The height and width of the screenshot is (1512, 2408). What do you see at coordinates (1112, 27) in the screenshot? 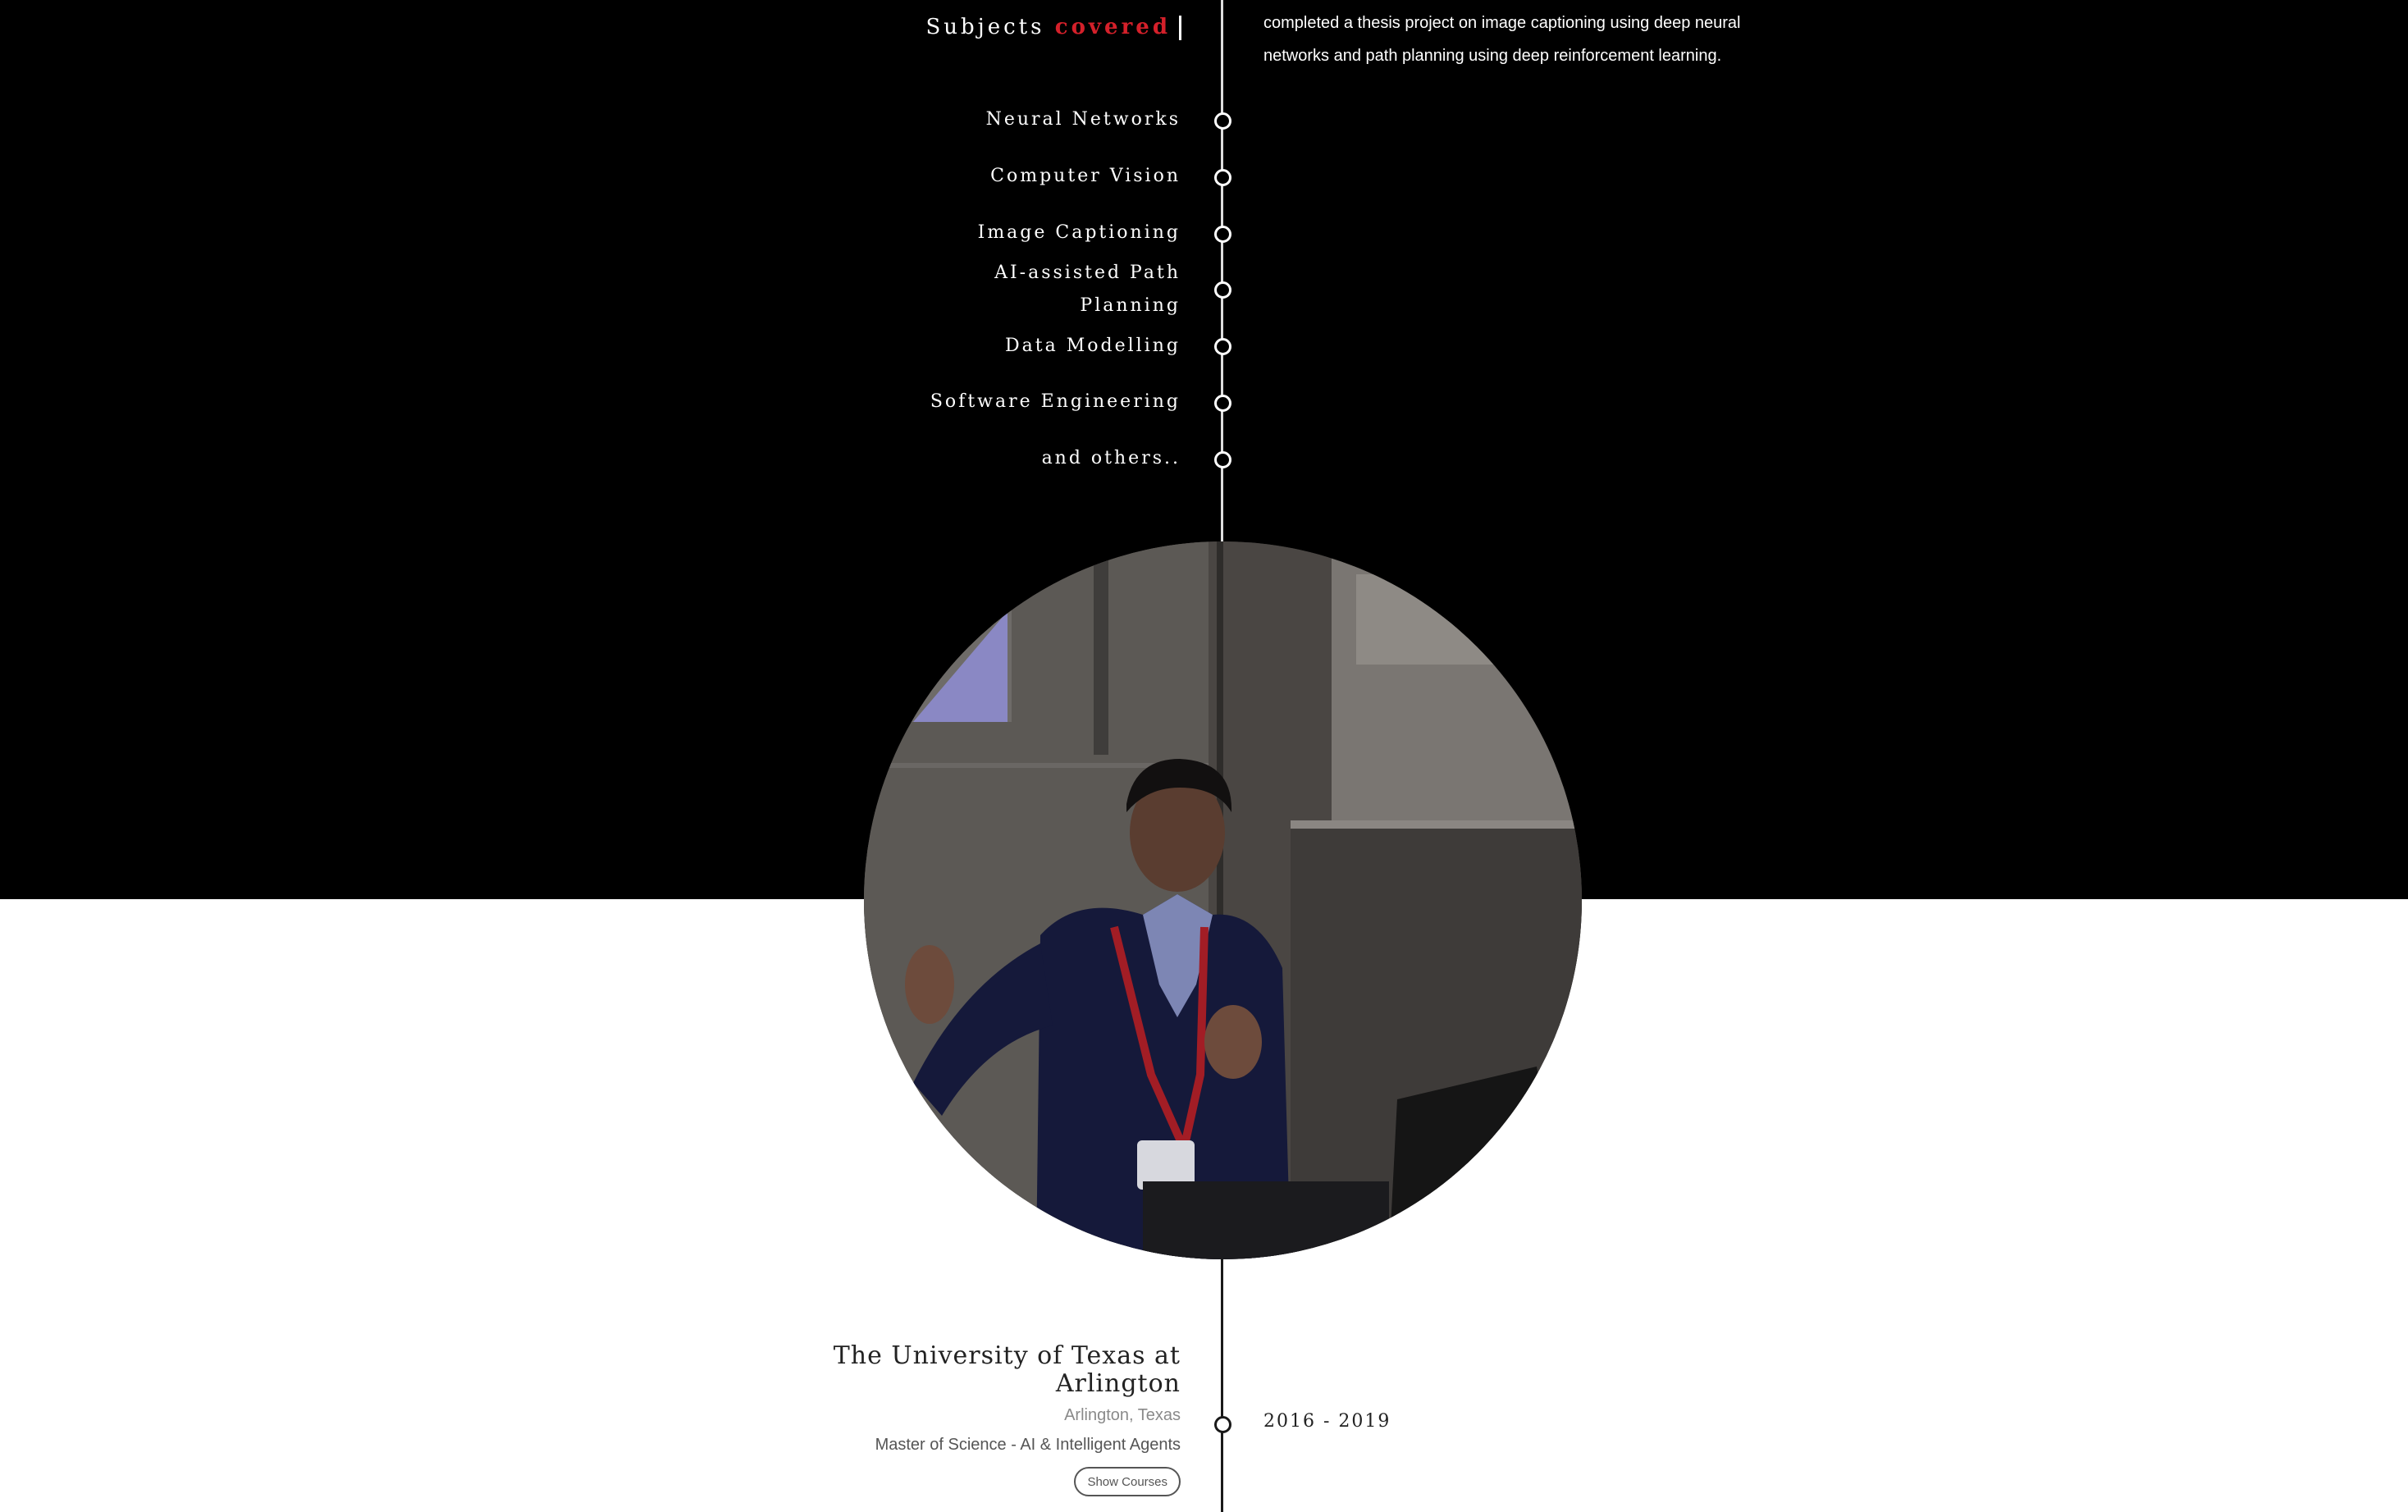
I see `subjects-heading-accent: covered` at bounding box center [1112, 27].